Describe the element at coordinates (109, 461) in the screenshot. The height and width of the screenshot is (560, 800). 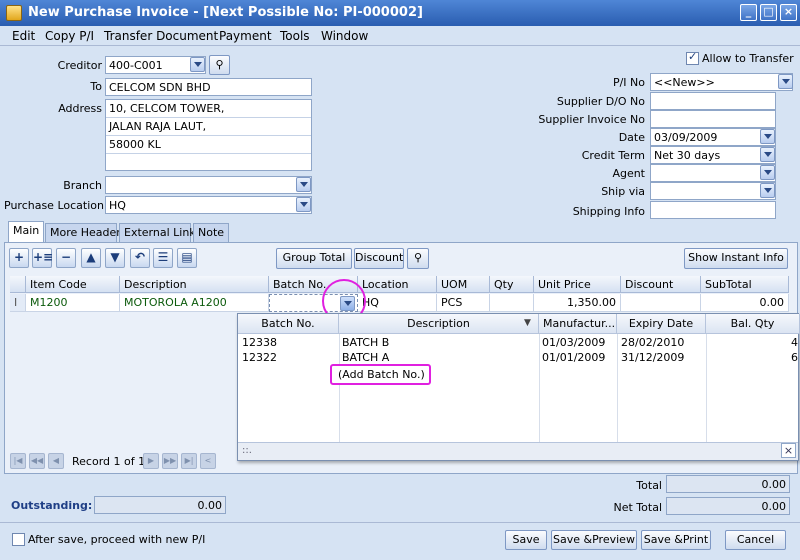
I see `record-counter: Record 1 of 1` at that location.